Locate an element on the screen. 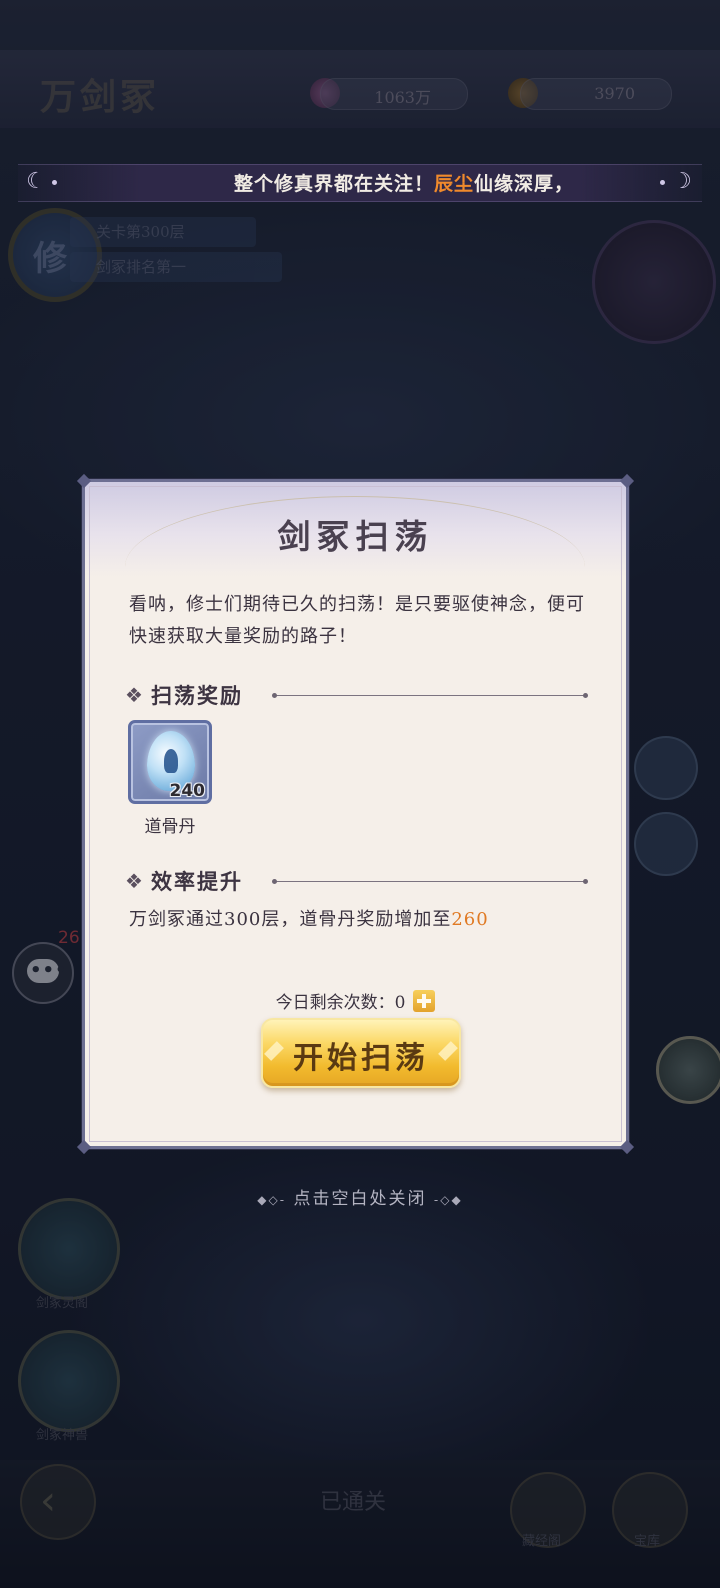 This screenshot has width=720, height=1588. reward-item-card: 240 is located at coordinates (170, 762).